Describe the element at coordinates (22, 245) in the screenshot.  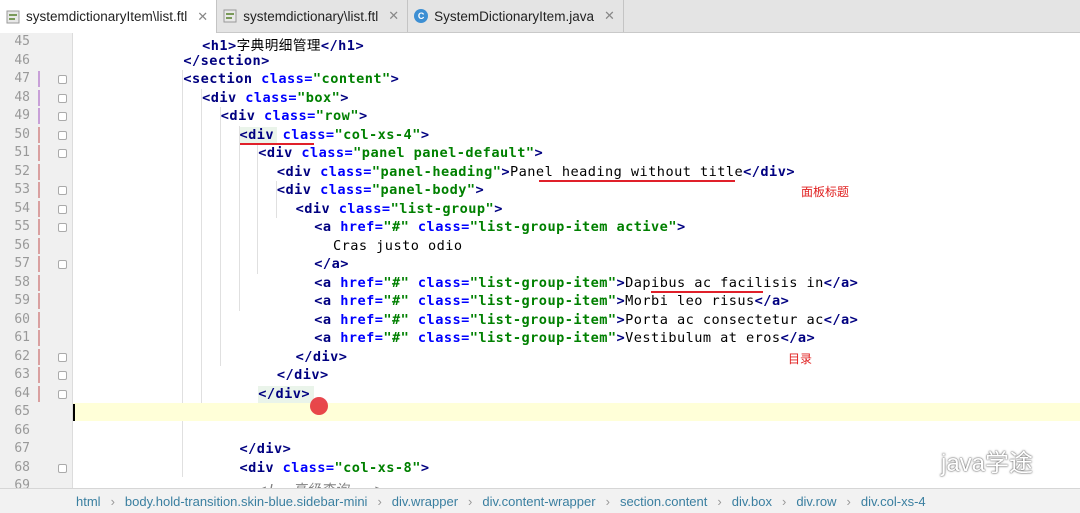
I see `line-number: 56` at that location.